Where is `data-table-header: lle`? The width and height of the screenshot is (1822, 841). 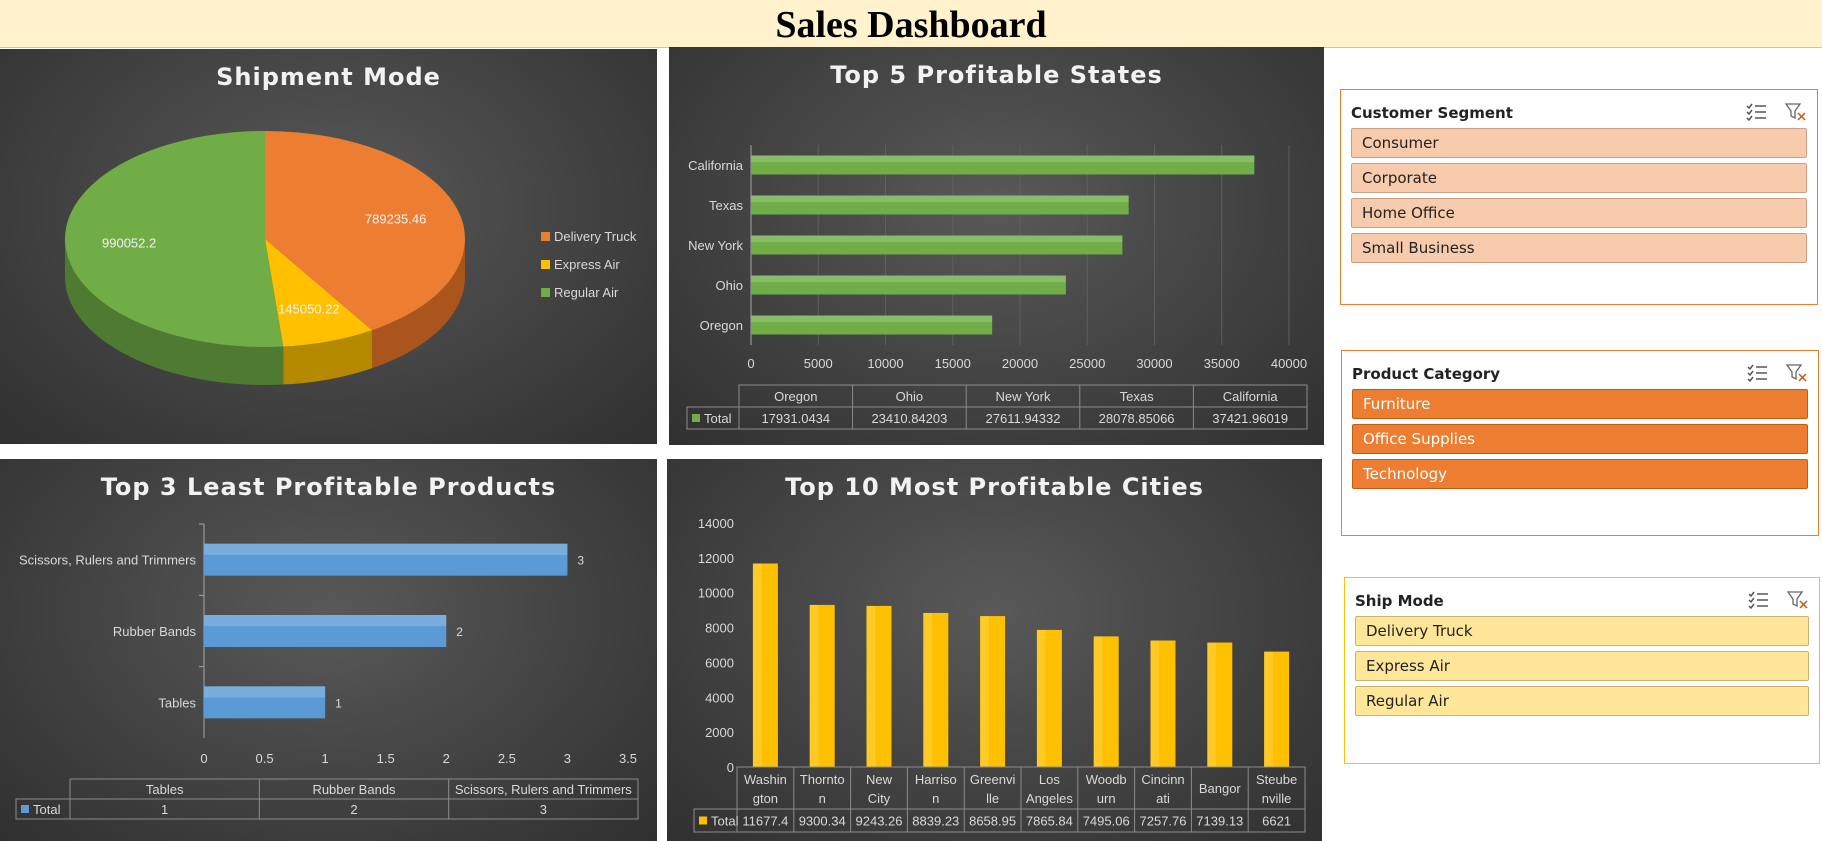 data-table-header: lle is located at coordinates (992, 798).